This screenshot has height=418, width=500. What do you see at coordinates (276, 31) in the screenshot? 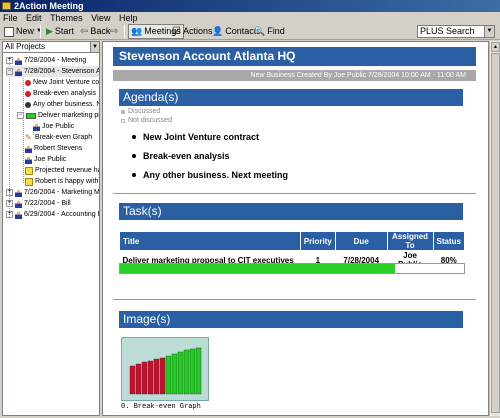
I see `find-label: Find` at bounding box center [276, 31].